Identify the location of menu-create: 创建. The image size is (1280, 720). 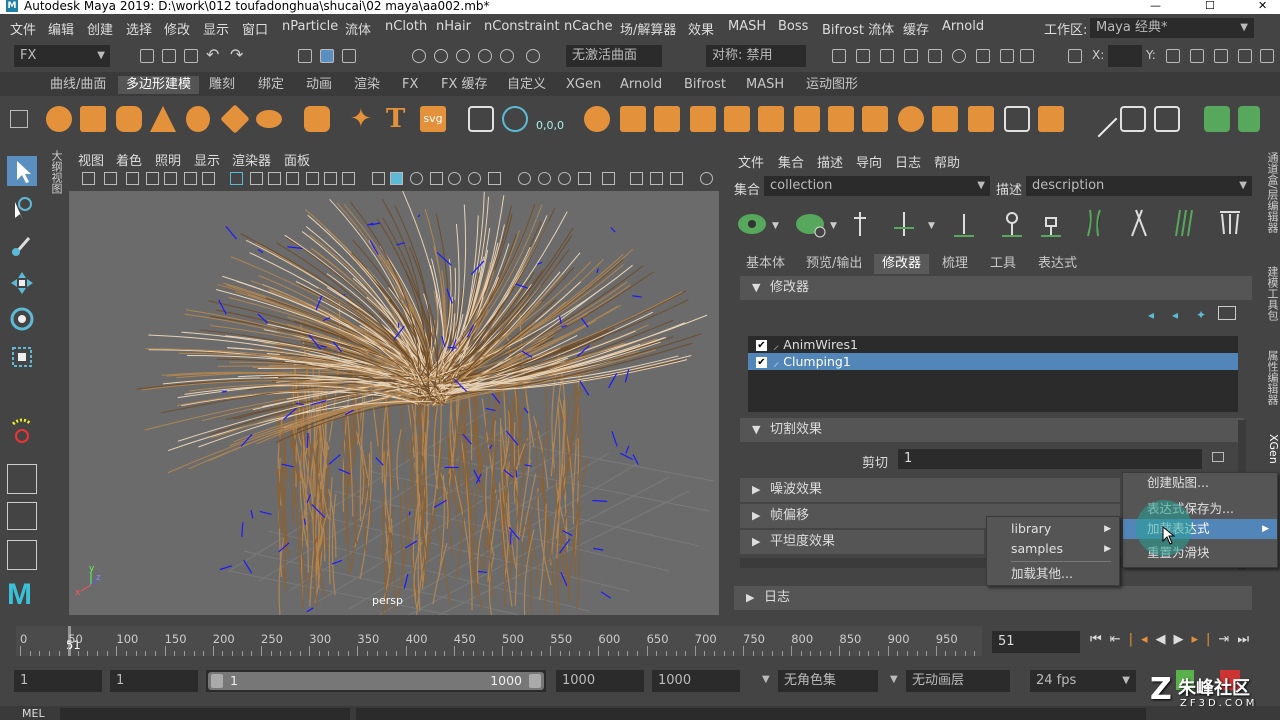
(100, 28).